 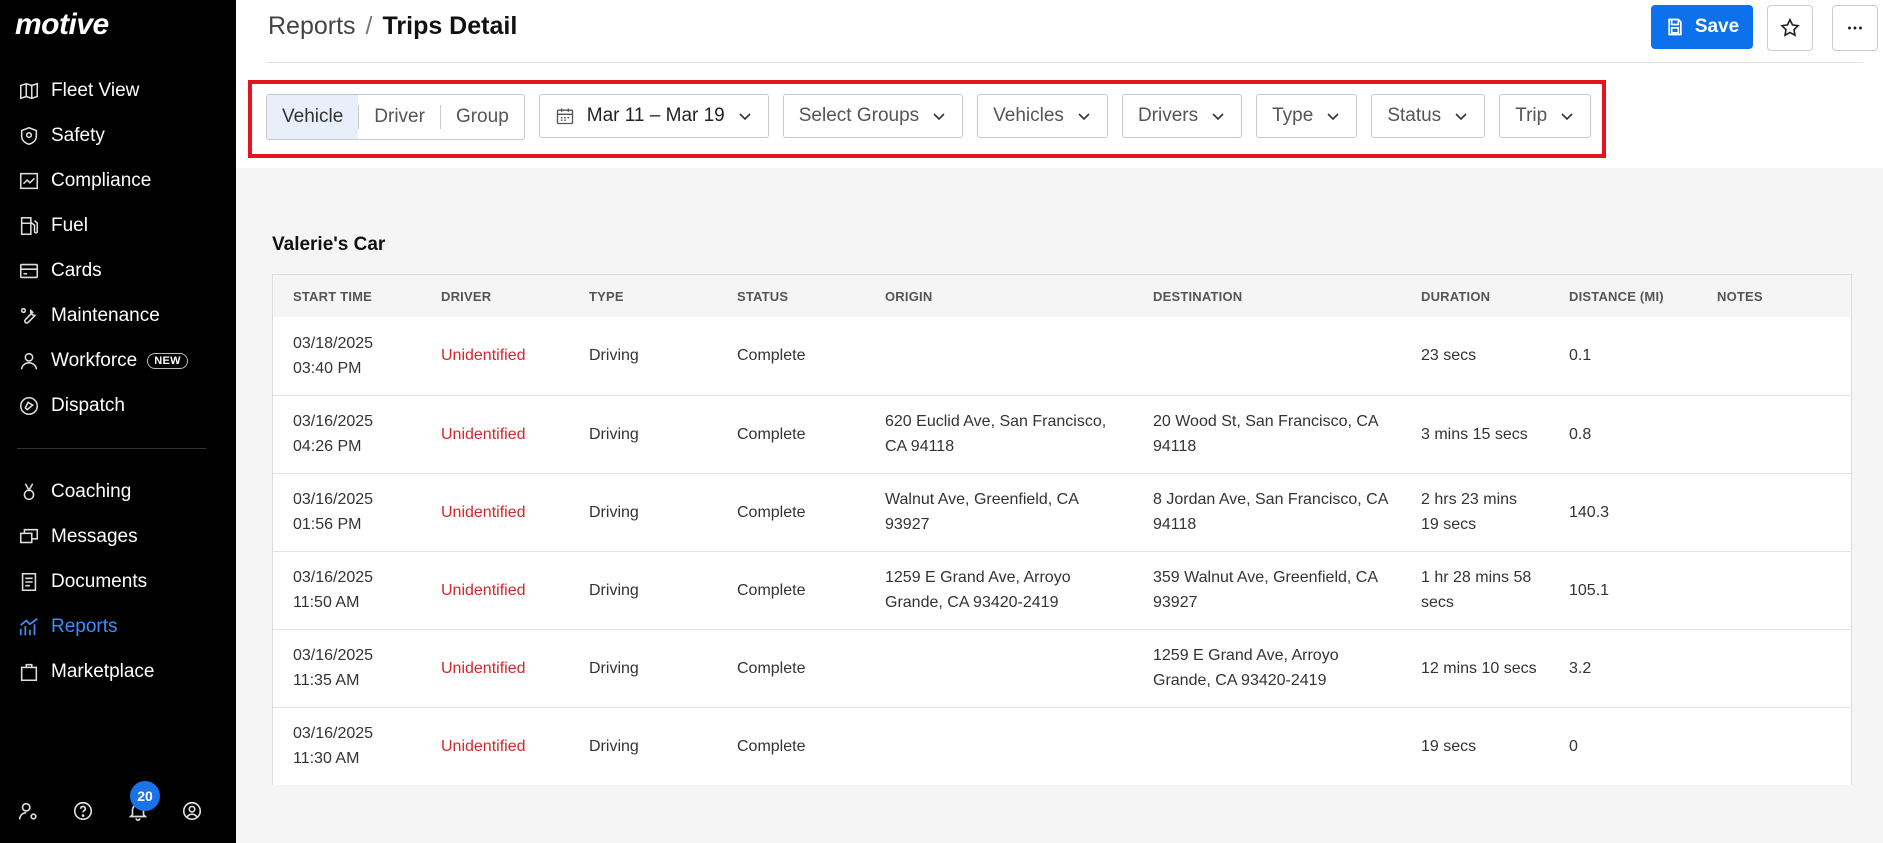 What do you see at coordinates (1267, 296) in the screenshot?
I see `column-header: DESTINATION` at bounding box center [1267, 296].